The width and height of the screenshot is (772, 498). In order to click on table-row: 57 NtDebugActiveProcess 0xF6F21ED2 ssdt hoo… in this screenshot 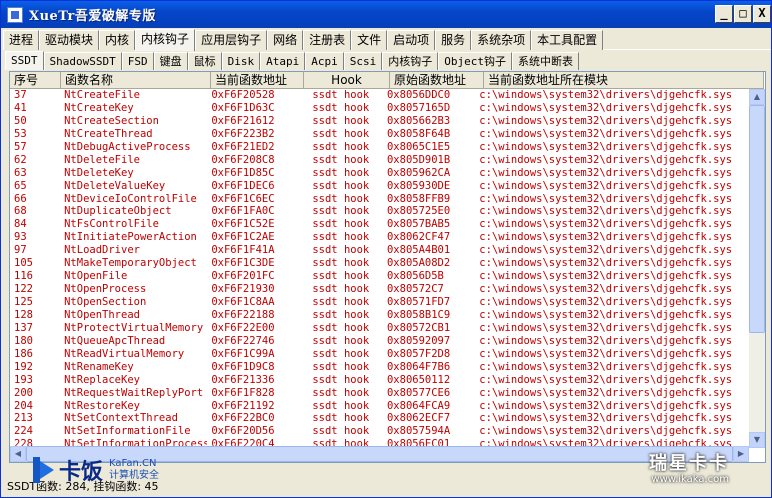, I will do `click(380, 147)`.